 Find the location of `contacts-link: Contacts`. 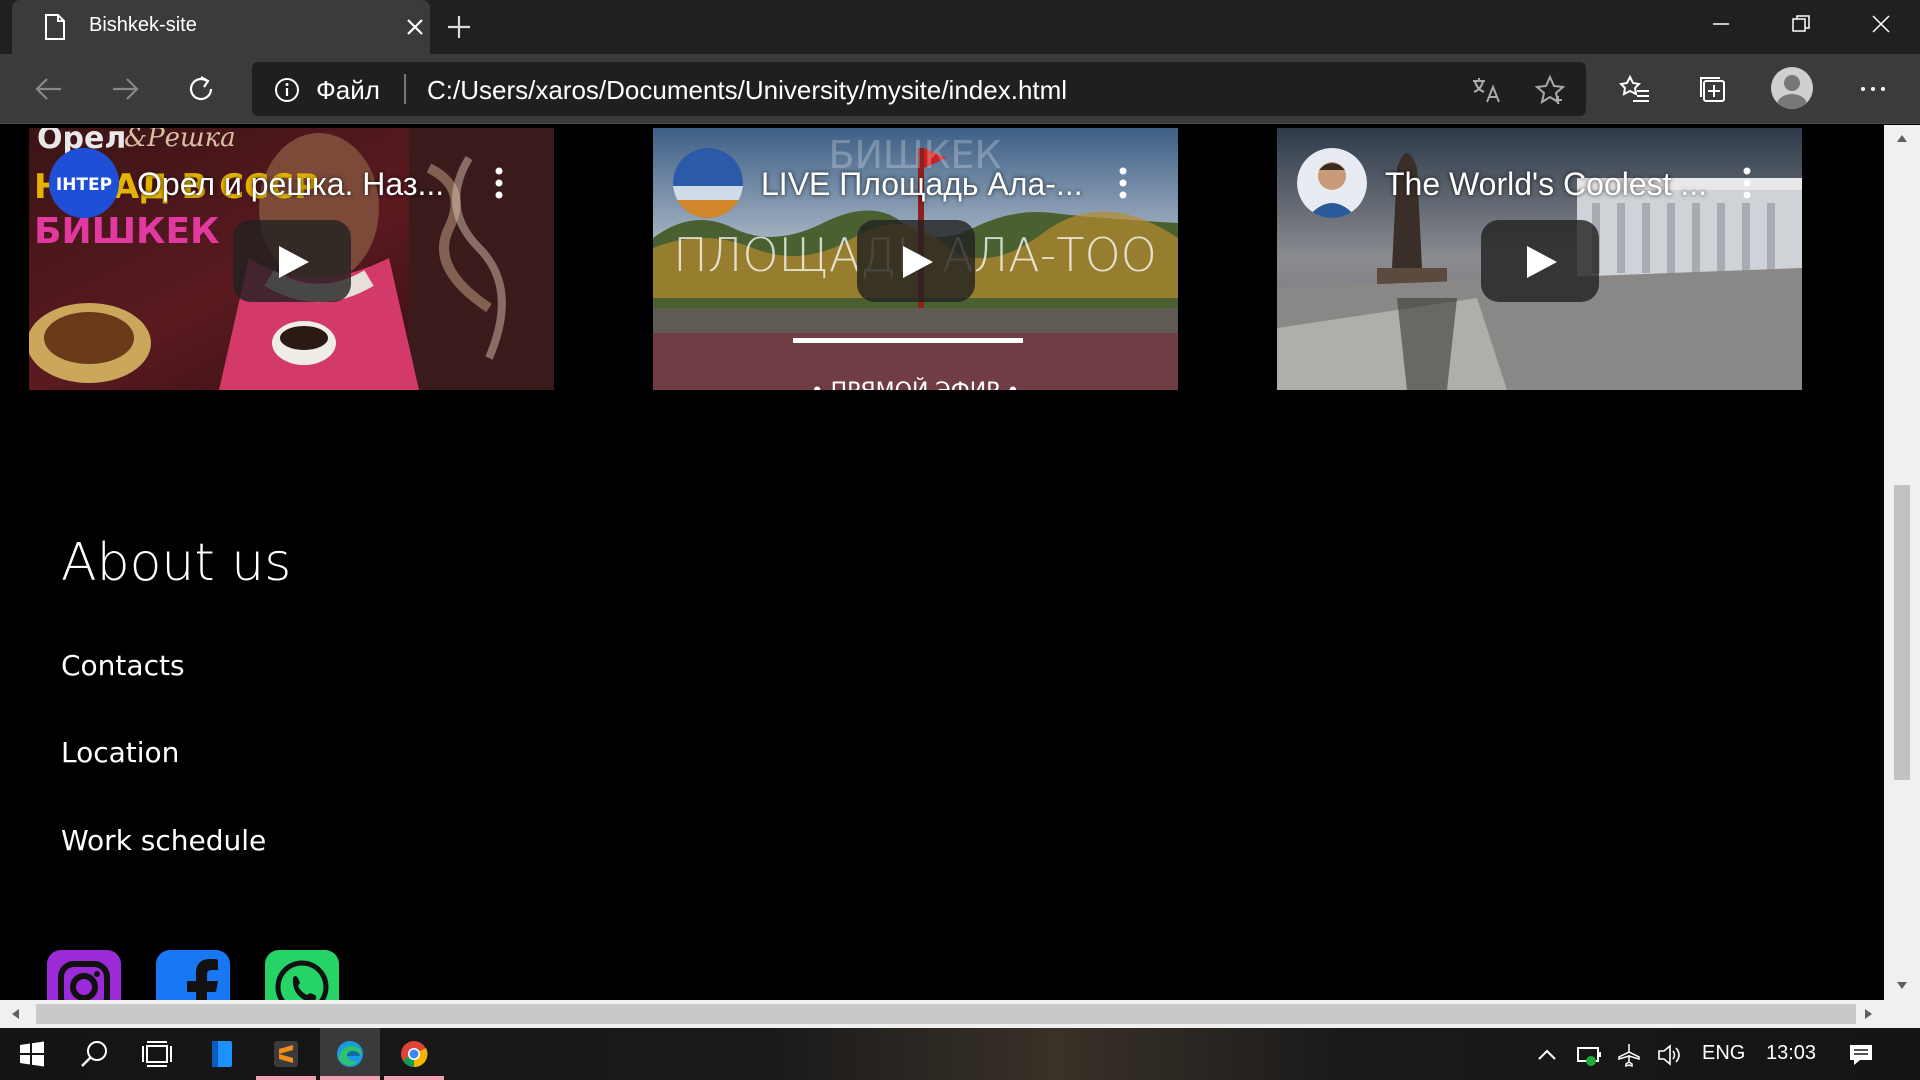

contacts-link: Contacts is located at coordinates (123, 665).